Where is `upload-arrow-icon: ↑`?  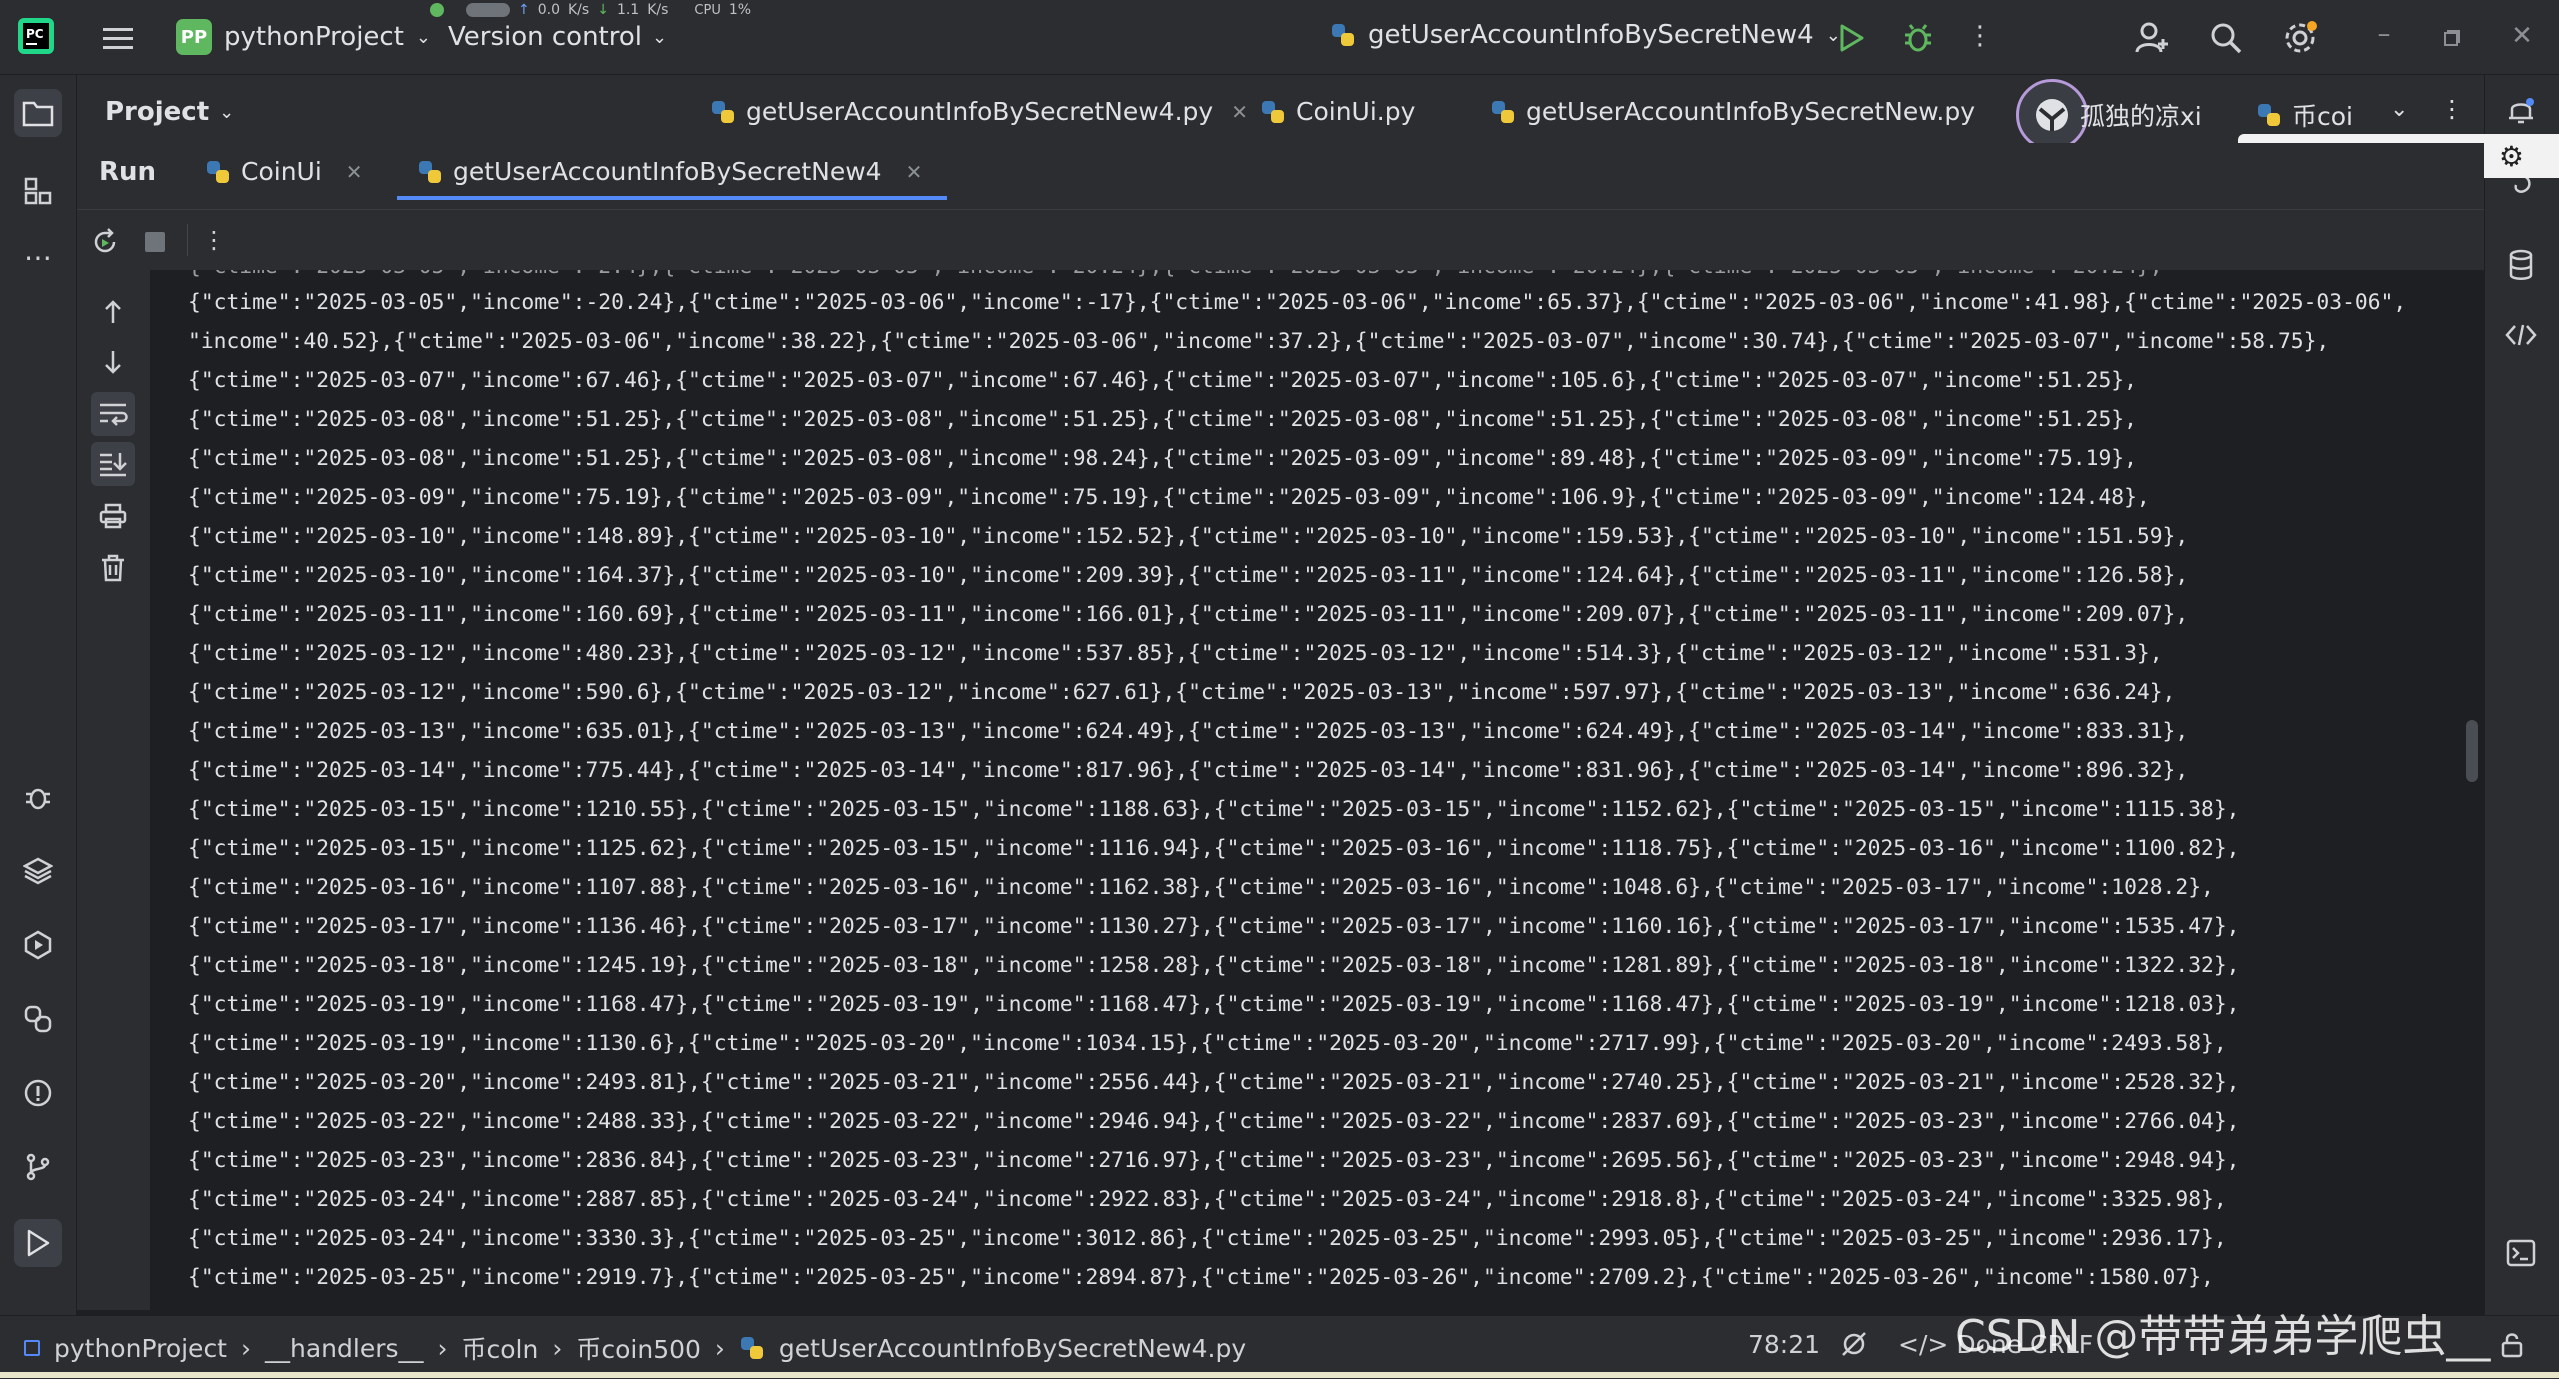 upload-arrow-icon: ↑ is located at coordinates (524, 10).